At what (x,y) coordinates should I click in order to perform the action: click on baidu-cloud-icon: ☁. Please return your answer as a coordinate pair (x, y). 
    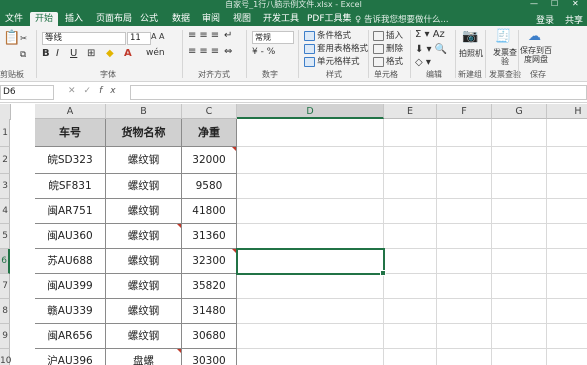
    Looking at the image, I should click on (534, 36).